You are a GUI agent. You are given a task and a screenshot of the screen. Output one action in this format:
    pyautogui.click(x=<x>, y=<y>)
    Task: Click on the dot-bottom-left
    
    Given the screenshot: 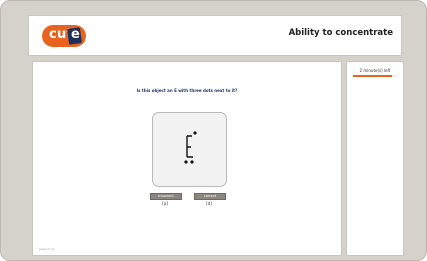 What is the action you would take?
    pyautogui.click(x=186, y=162)
    